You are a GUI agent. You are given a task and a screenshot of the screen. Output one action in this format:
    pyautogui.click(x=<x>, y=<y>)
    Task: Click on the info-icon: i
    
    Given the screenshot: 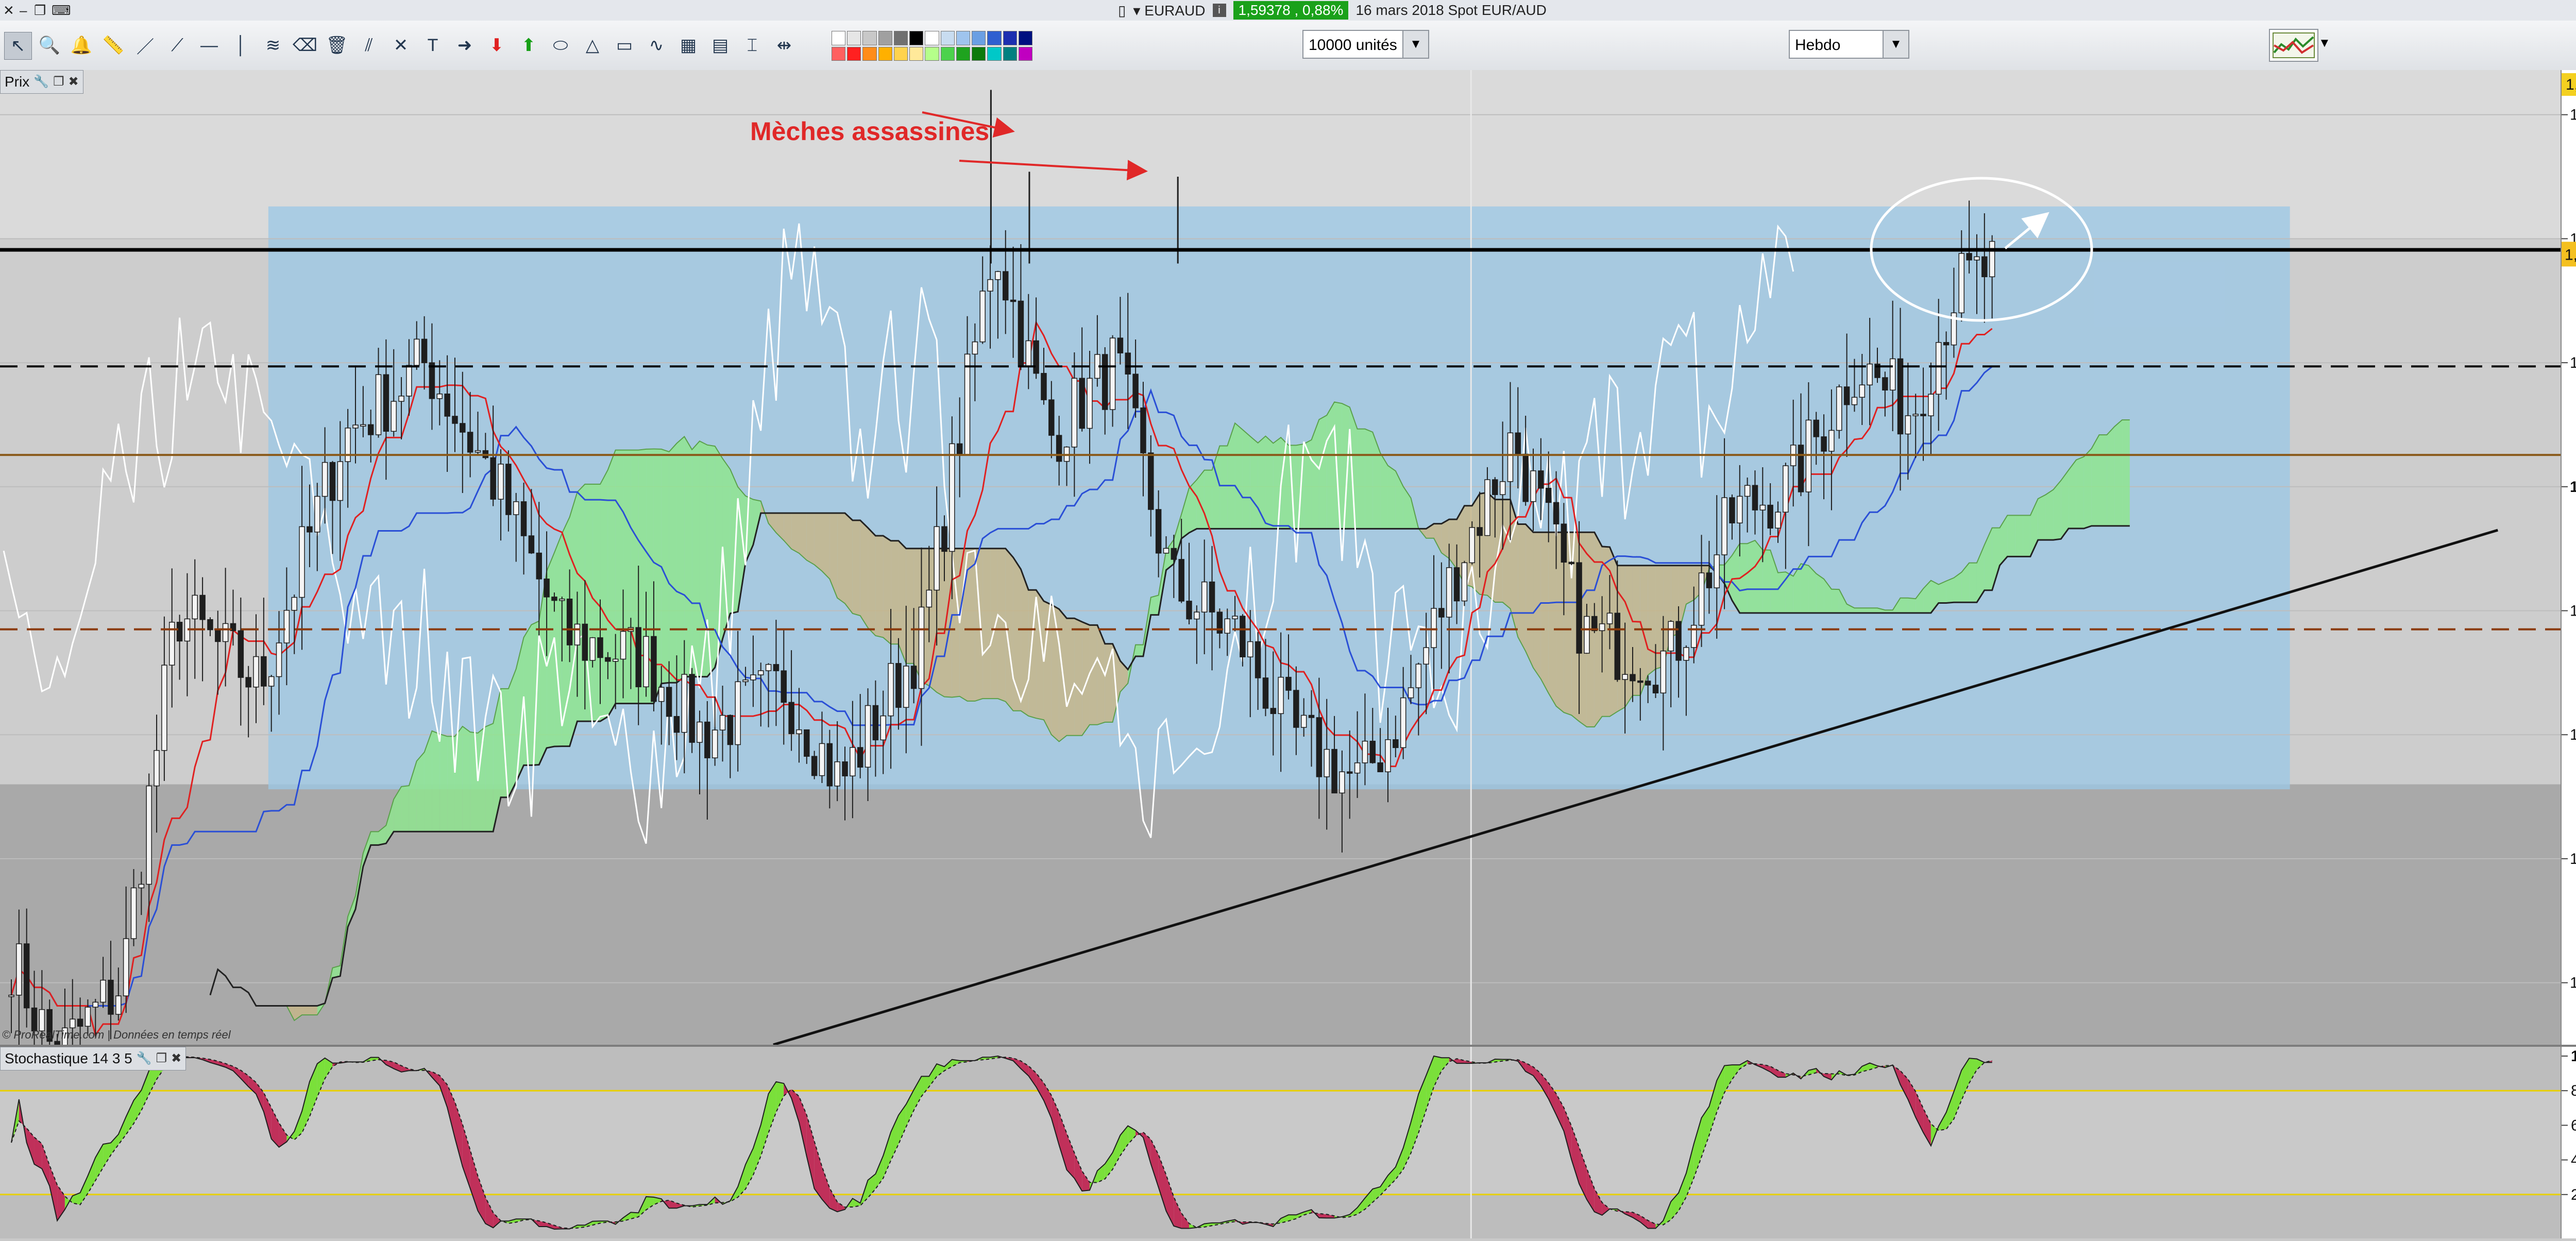 What is the action you would take?
    pyautogui.click(x=1219, y=10)
    